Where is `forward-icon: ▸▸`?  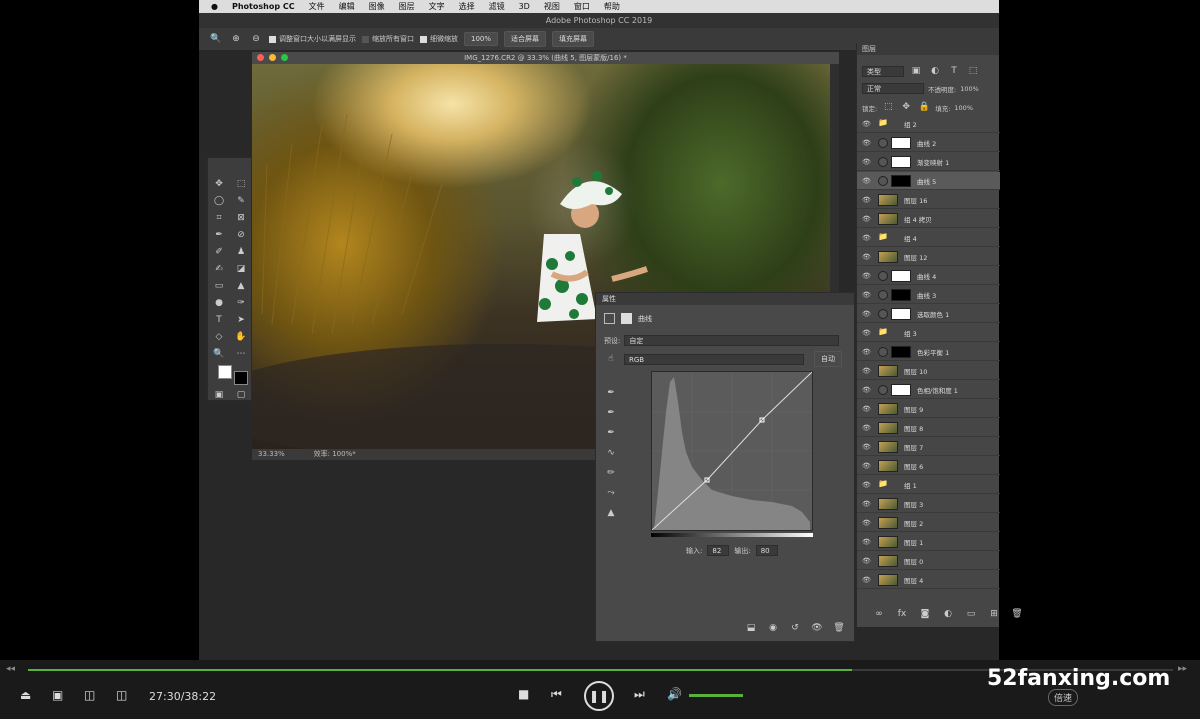 forward-icon: ▸▸ is located at coordinates (1182, 669).